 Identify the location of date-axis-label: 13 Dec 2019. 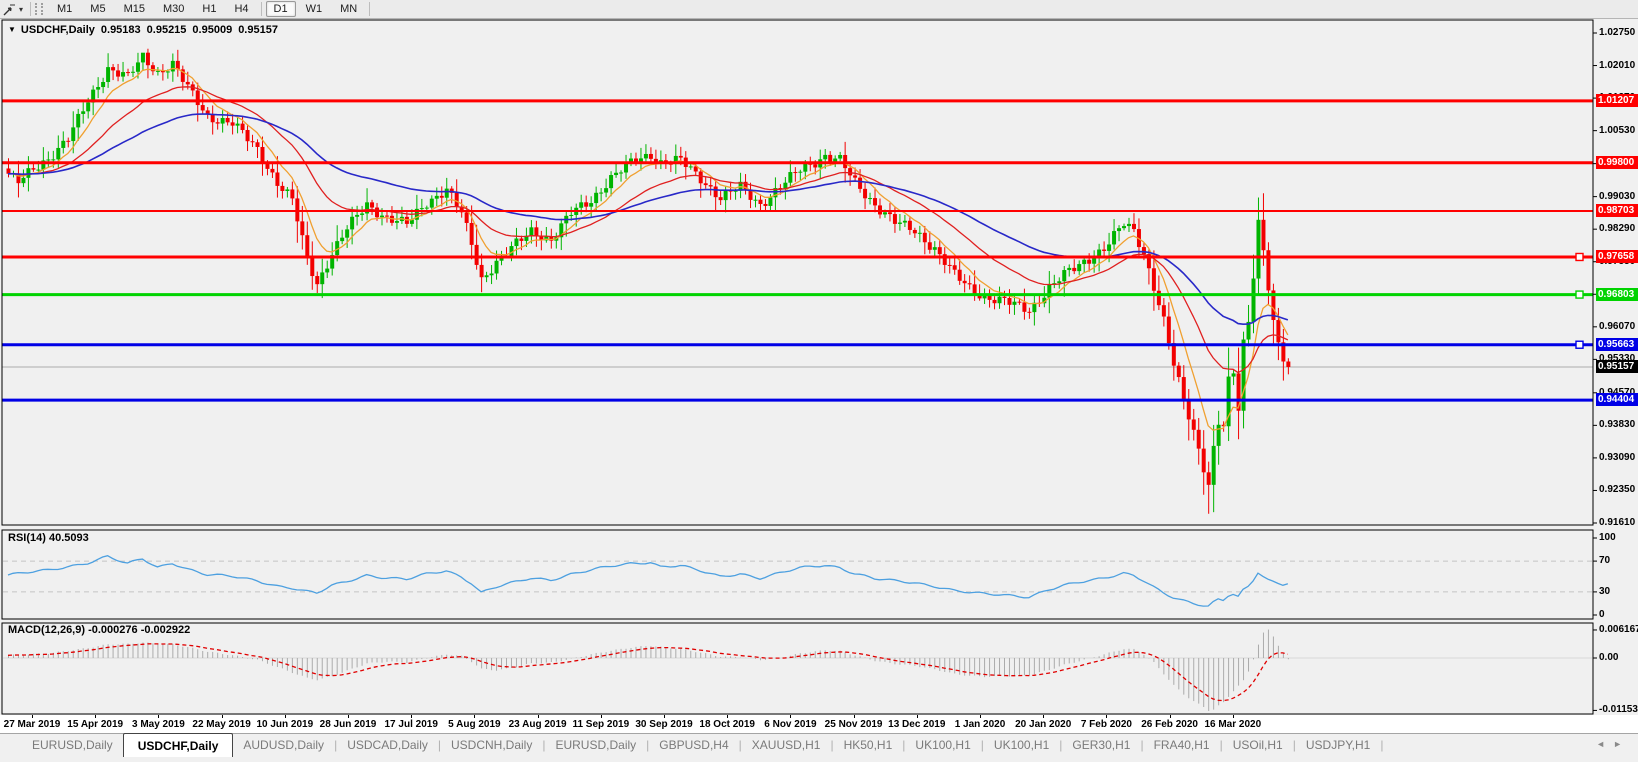
(917, 724).